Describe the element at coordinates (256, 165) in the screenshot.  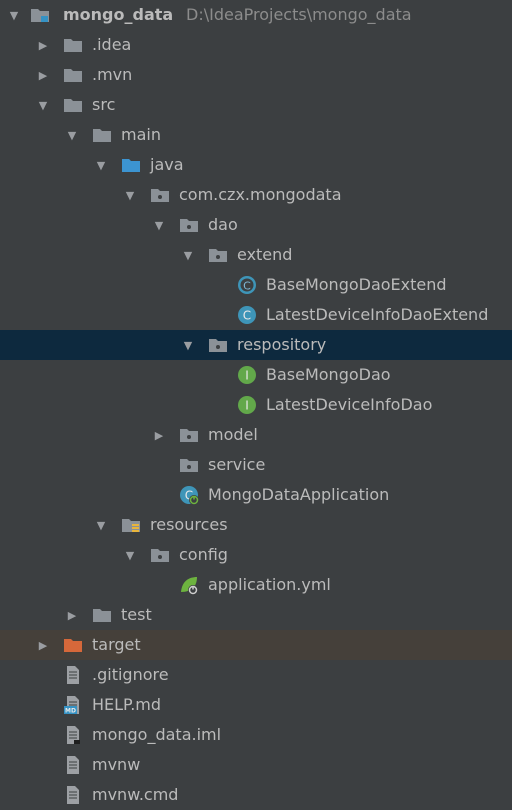
I see `tree-row-java: ▼ java` at that location.